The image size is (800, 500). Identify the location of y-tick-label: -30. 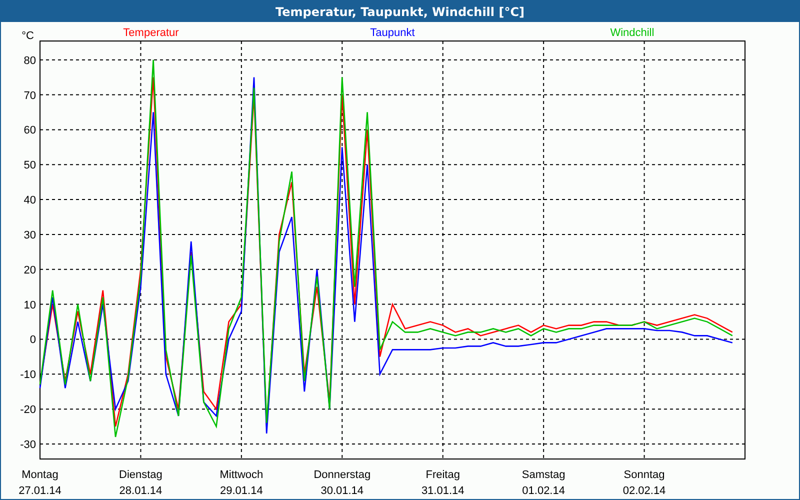
(28, 444).